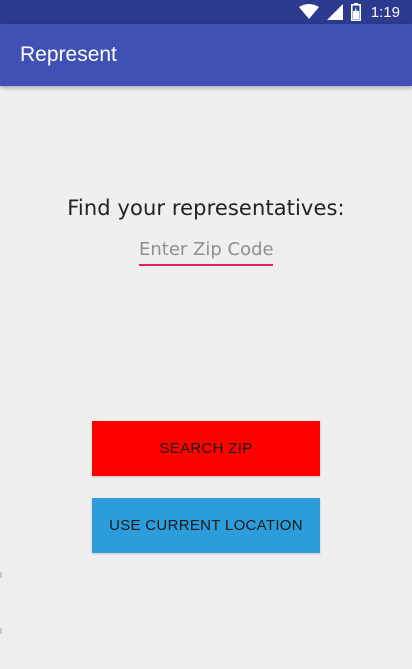  Describe the element at coordinates (355, 12) in the screenshot. I see `battery-icon` at that location.